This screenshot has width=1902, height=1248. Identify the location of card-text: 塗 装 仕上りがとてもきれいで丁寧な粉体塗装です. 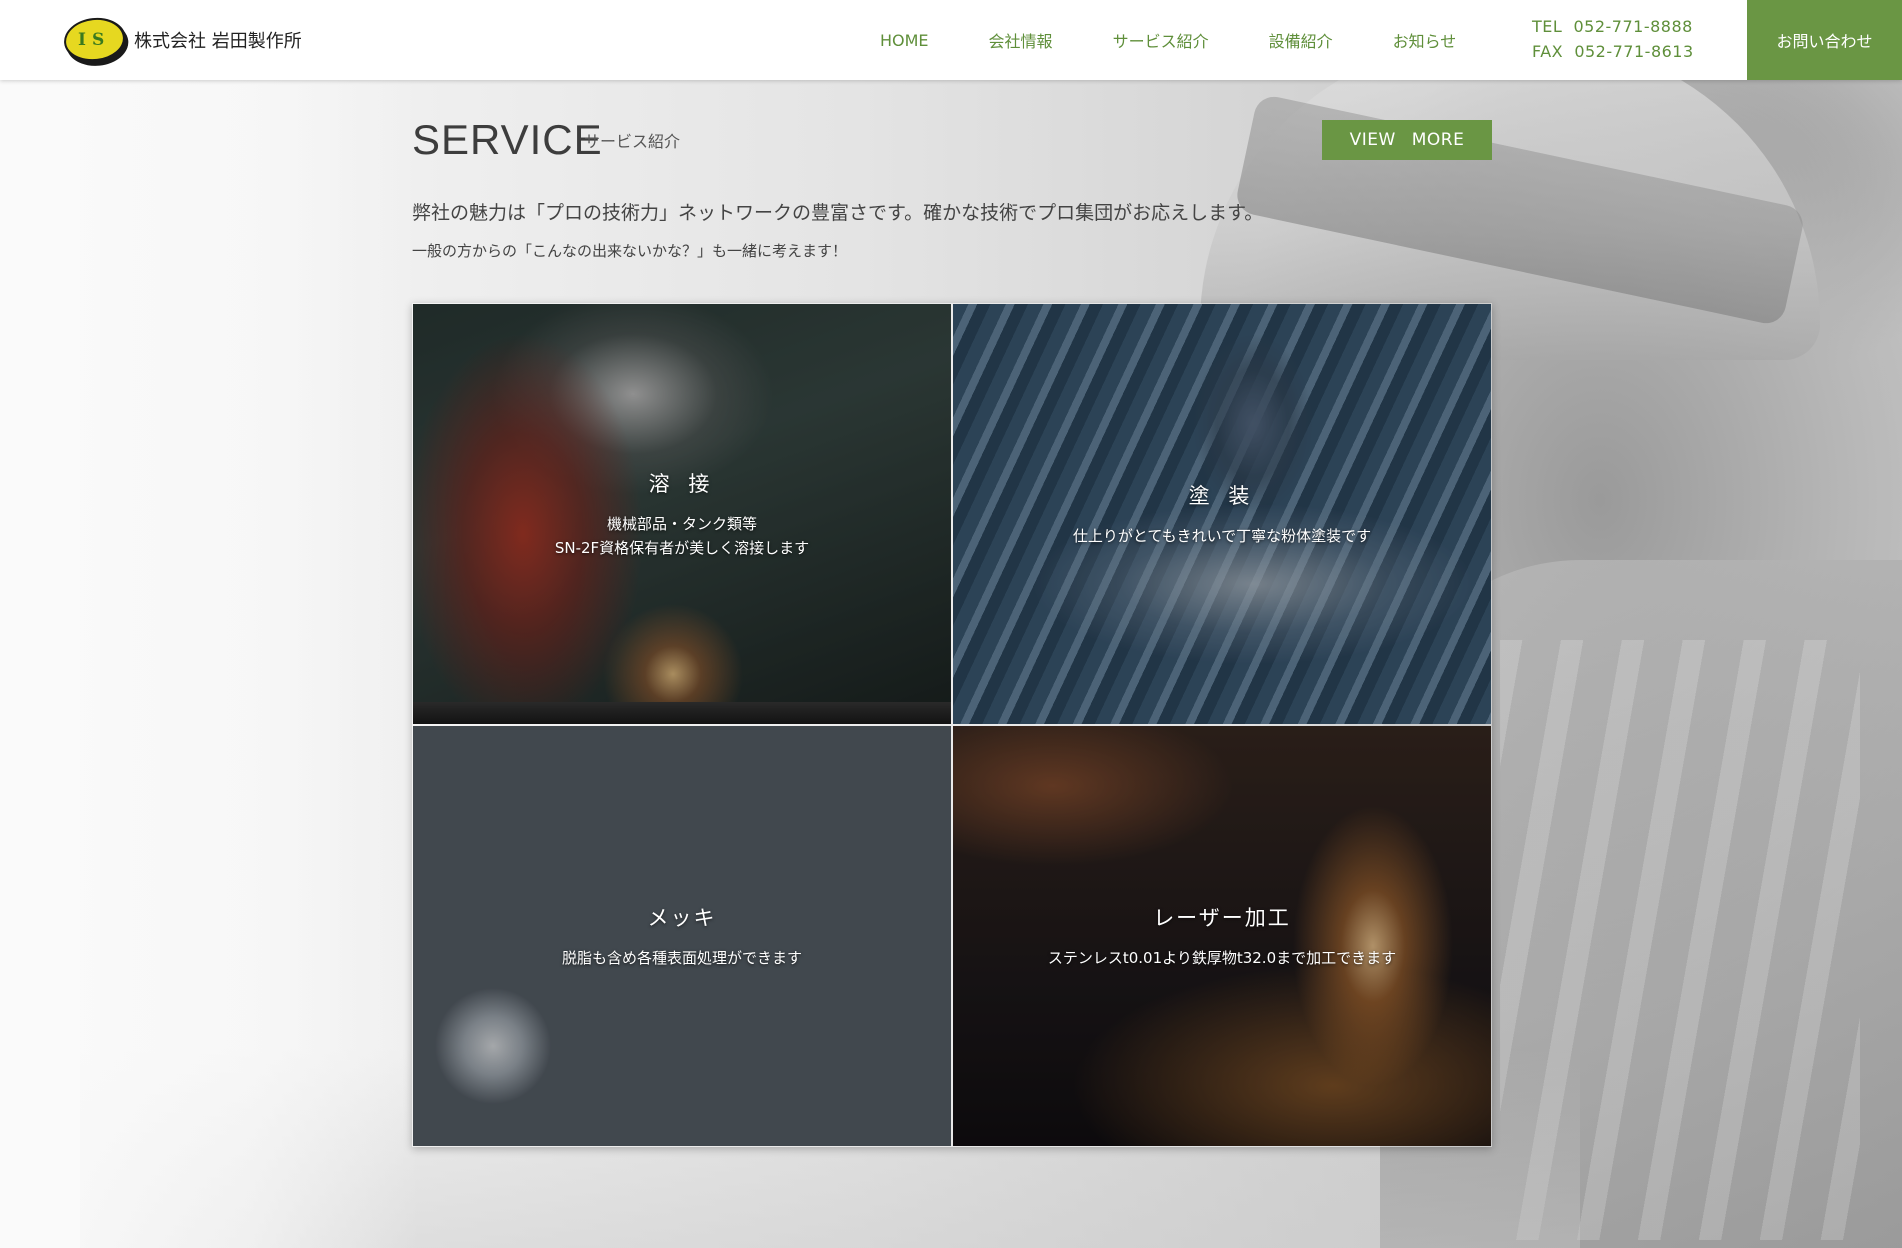
(1222, 514).